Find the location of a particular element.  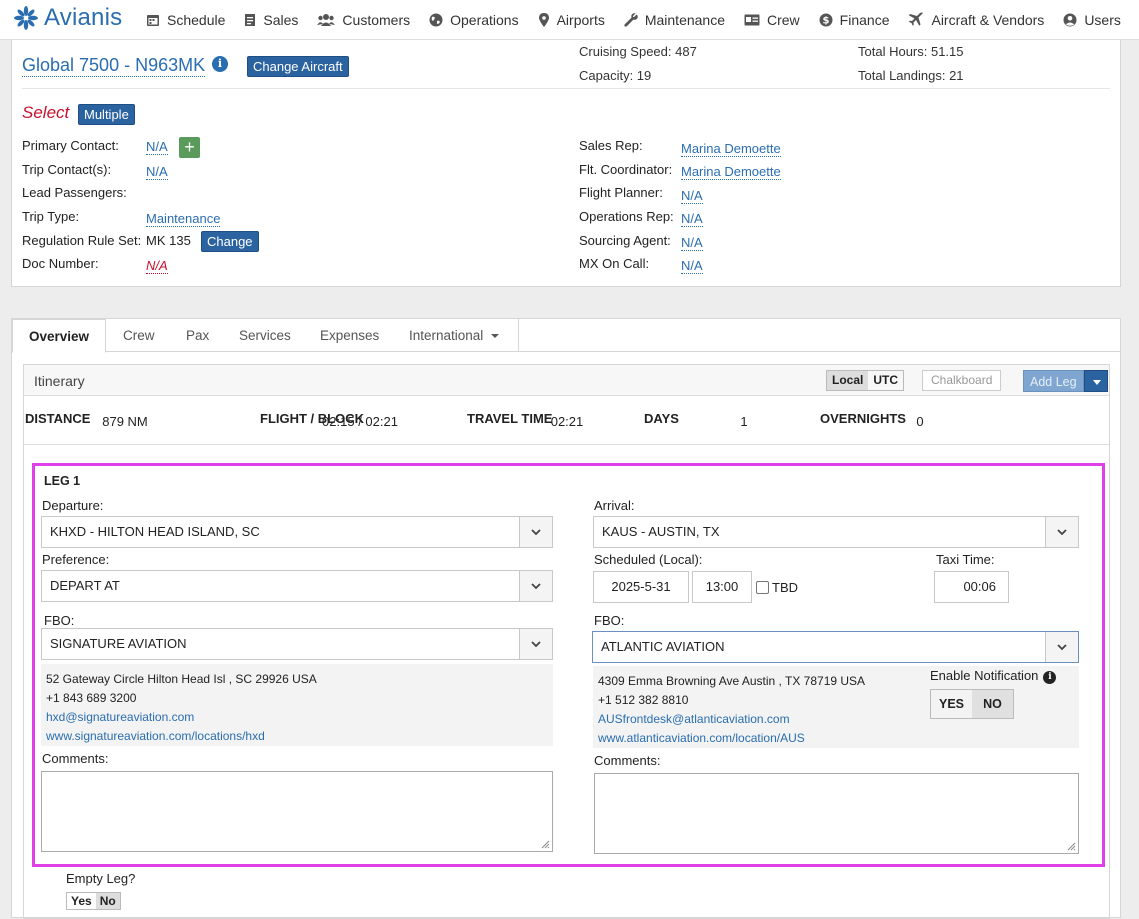

tab-services: Services is located at coordinates (265, 335).